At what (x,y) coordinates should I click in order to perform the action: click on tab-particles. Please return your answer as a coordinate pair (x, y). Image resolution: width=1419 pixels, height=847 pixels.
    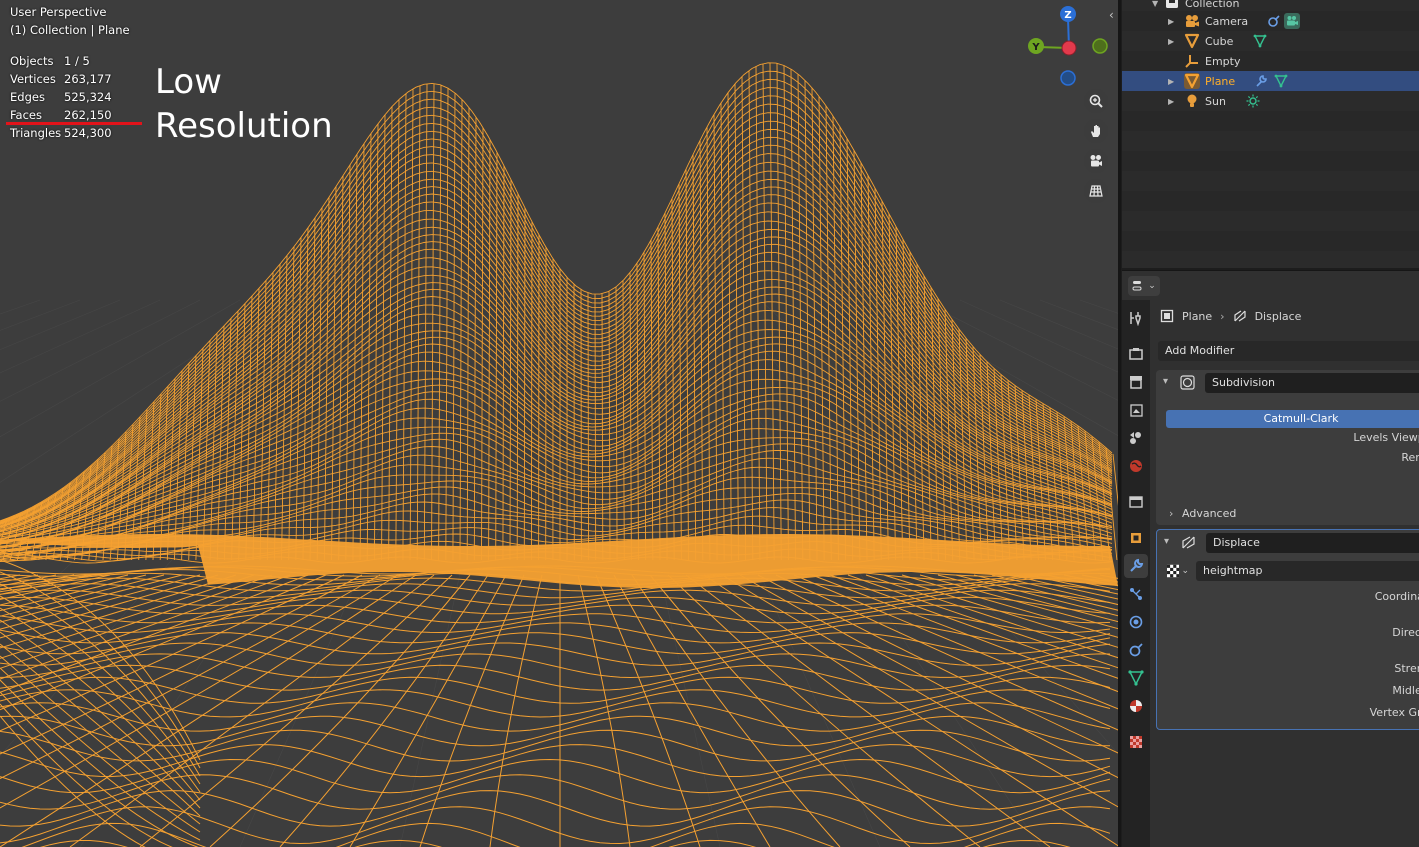
    Looking at the image, I should click on (1136, 594).